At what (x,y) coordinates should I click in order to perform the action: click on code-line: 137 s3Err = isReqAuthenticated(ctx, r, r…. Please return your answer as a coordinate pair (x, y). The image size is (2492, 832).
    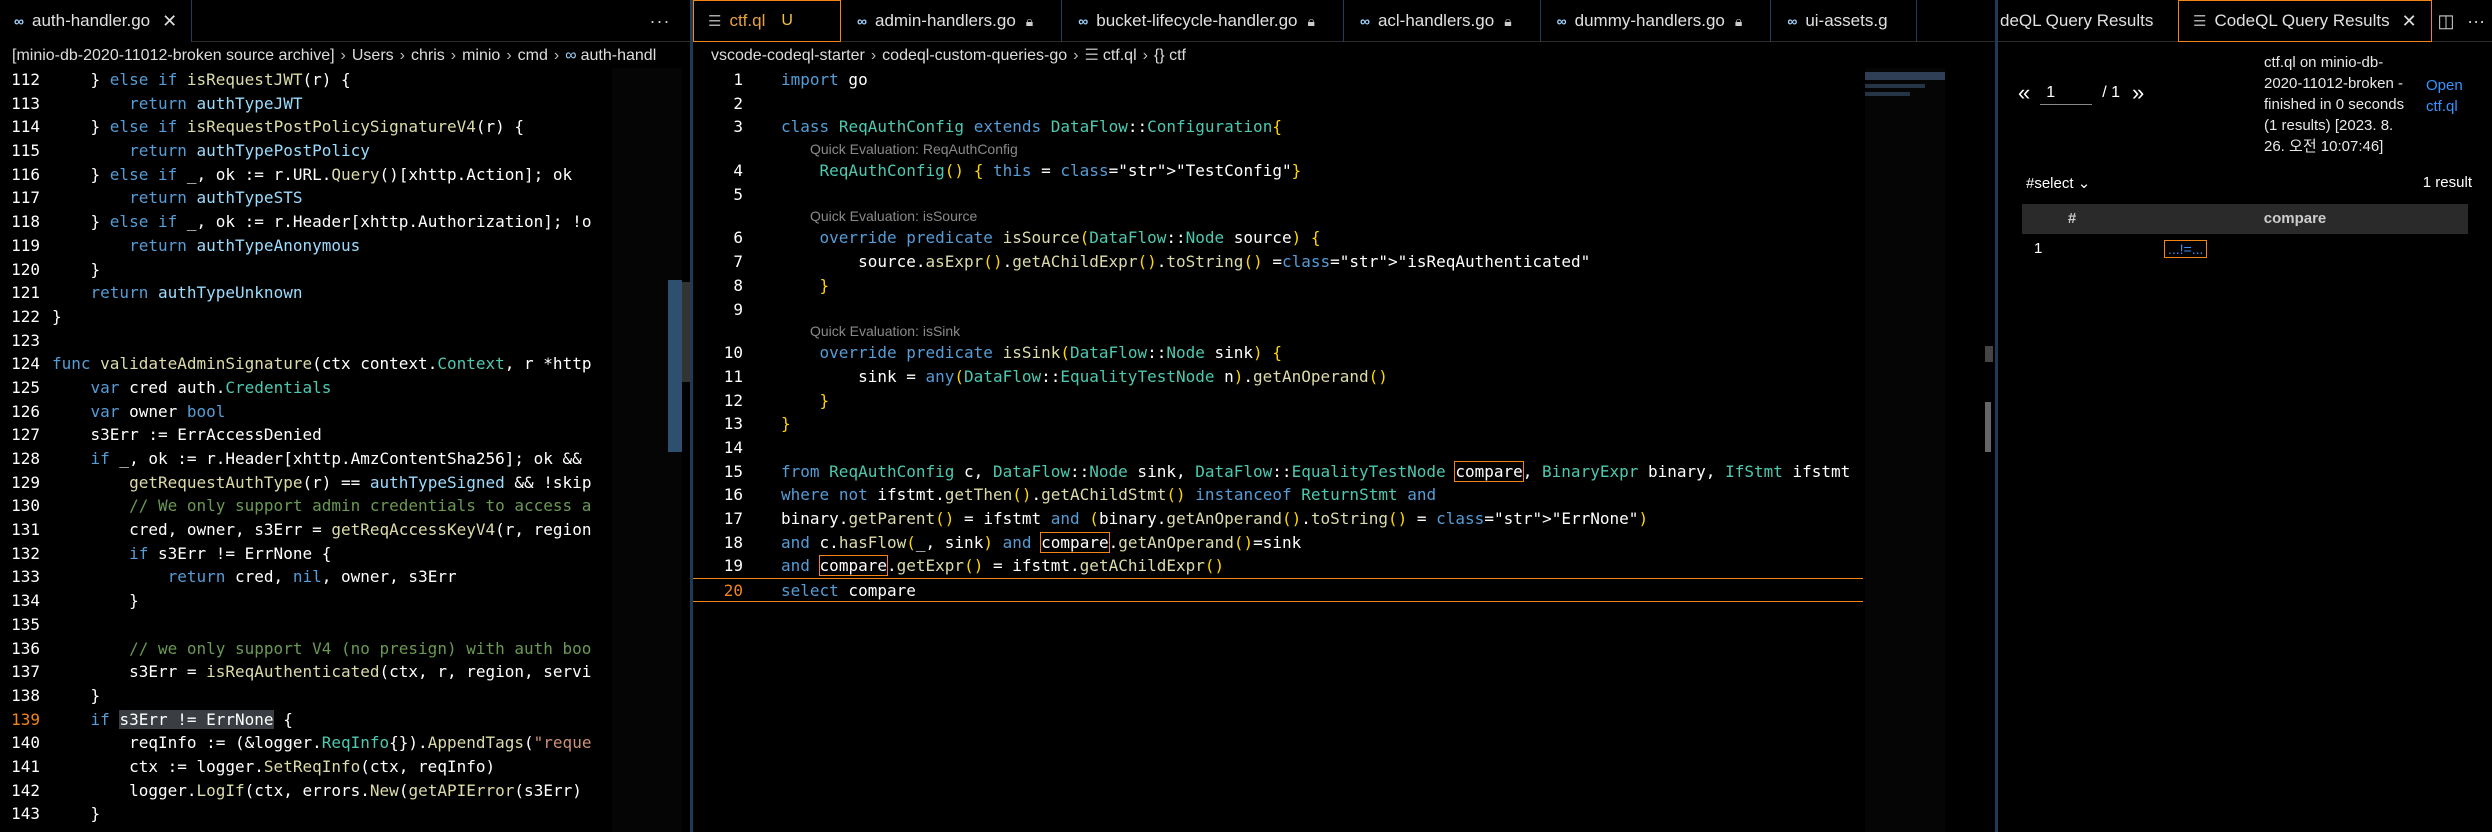
    Looking at the image, I should click on (306, 672).